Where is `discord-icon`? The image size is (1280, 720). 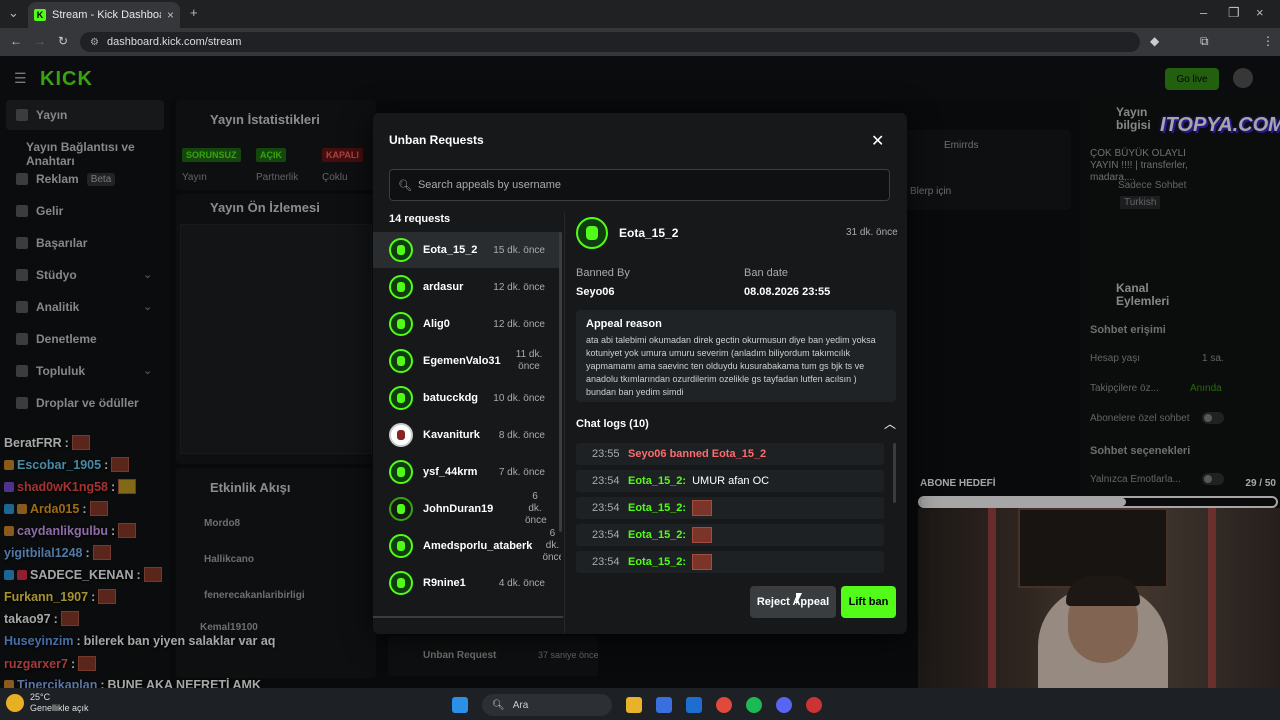 discord-icon is located at coordinates (784, 705).